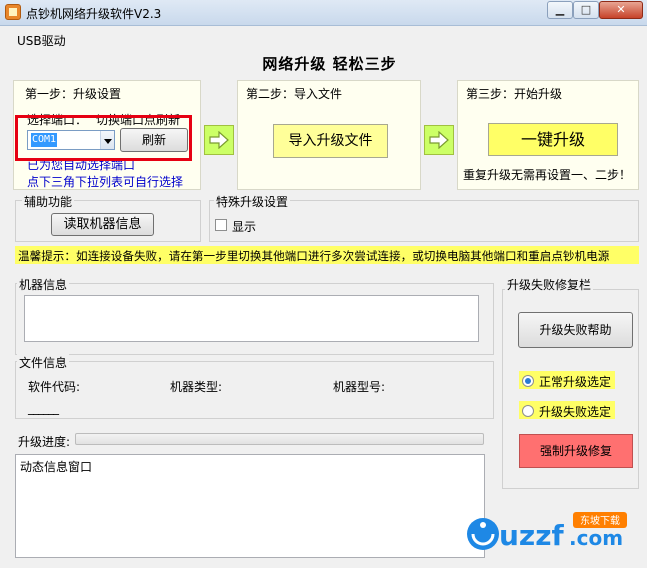 The width and height of the screenshot is (647, 568). What do you see at coordinates (330, 141) in the screenshot?
I see `import-file-button: 导入升级文件` at bounding box center [330, 141].